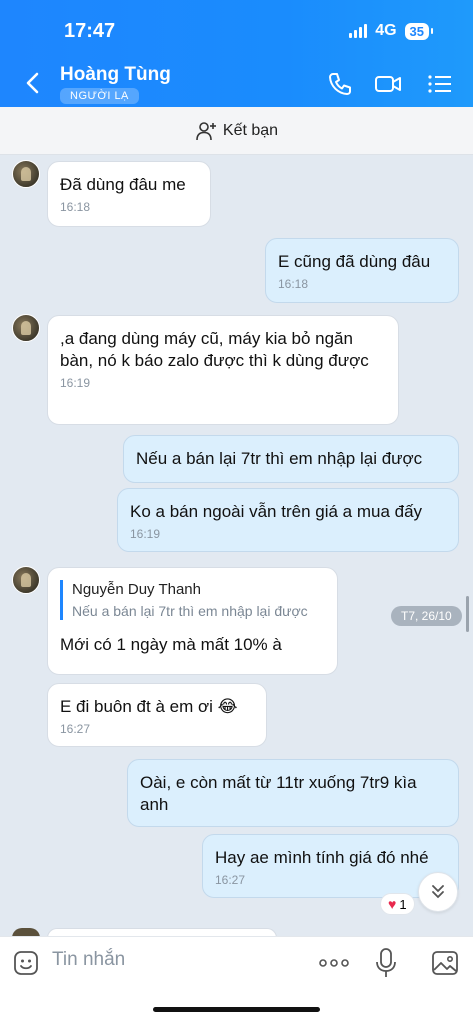 Image resolution: width=473 pixels, height=1024 pixels. Describe the element at coordinates (419, 31) in the screenshot. I see `battery-icon: 35` at that location.